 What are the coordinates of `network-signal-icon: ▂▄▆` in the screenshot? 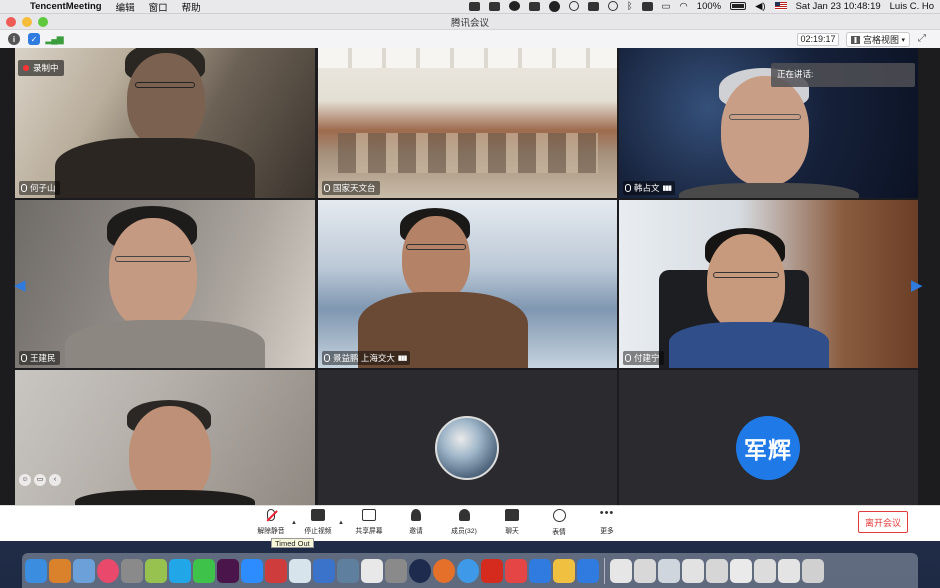 It's located at (54, 39).